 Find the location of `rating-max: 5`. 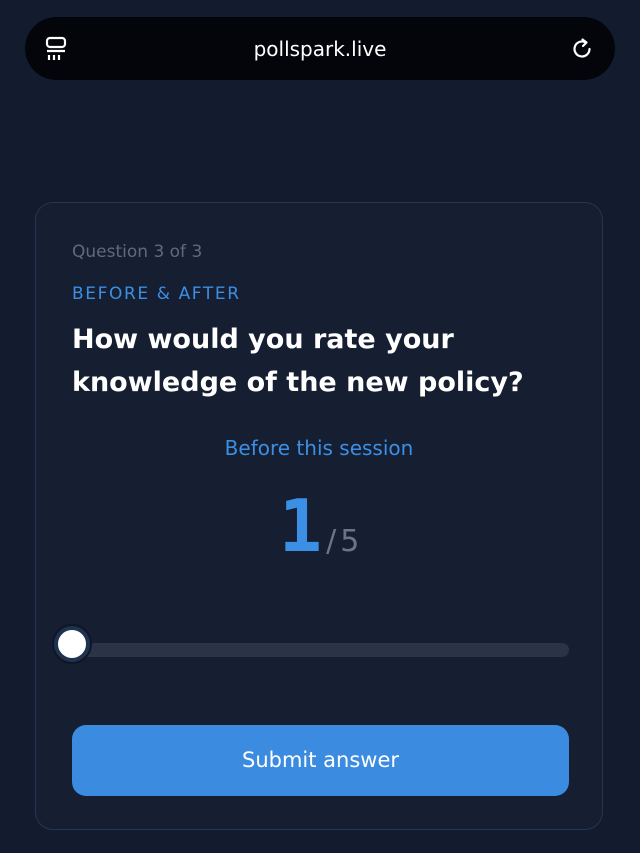

rating-max: 5 is located at coordinates (350, 541).